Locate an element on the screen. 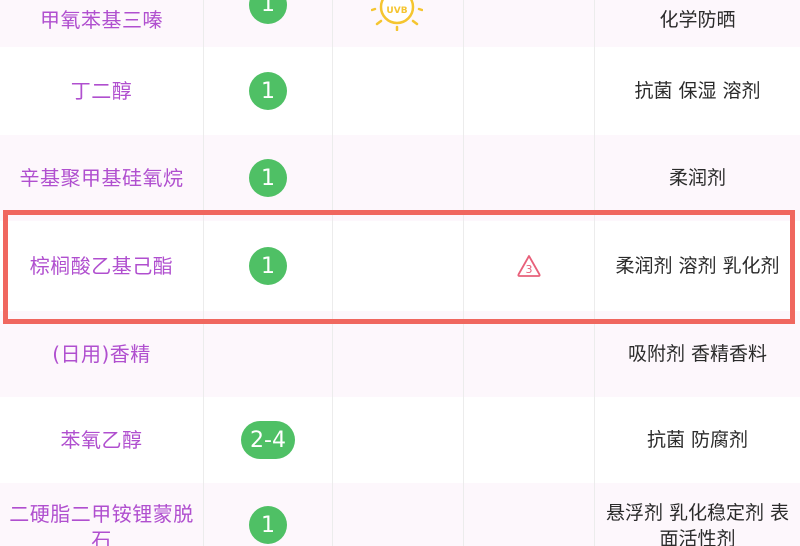 Image resolution: width=800 pixels, height=546 pixels. svg-text: UVB is located at coordinates (396, 11).